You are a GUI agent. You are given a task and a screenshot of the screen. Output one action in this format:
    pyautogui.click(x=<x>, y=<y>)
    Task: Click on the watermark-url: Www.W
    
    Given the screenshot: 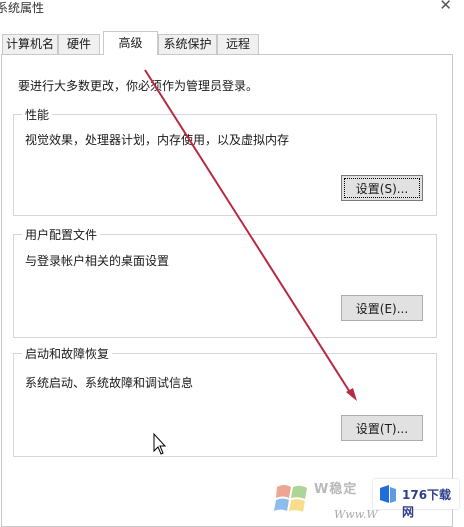 What is the action you would take?
    pyautogui.click(x=356, y=514)
    